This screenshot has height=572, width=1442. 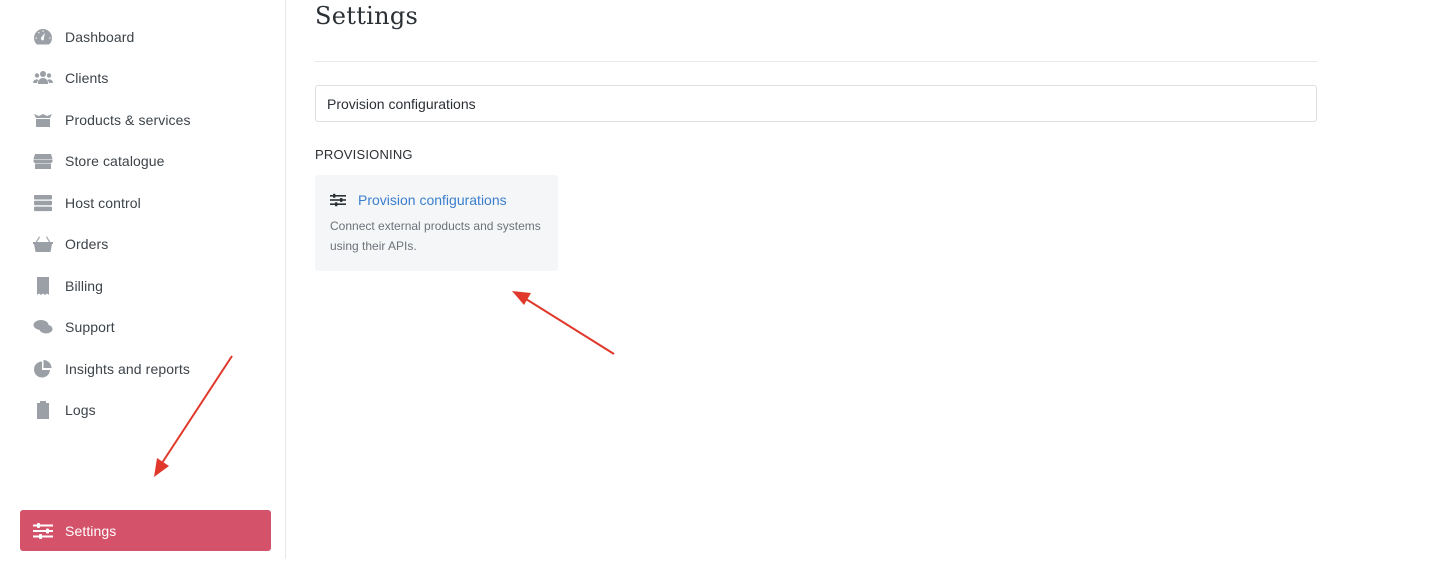 I want to click on sidebar-item-settings: Settings, so click(x=145, y=530).